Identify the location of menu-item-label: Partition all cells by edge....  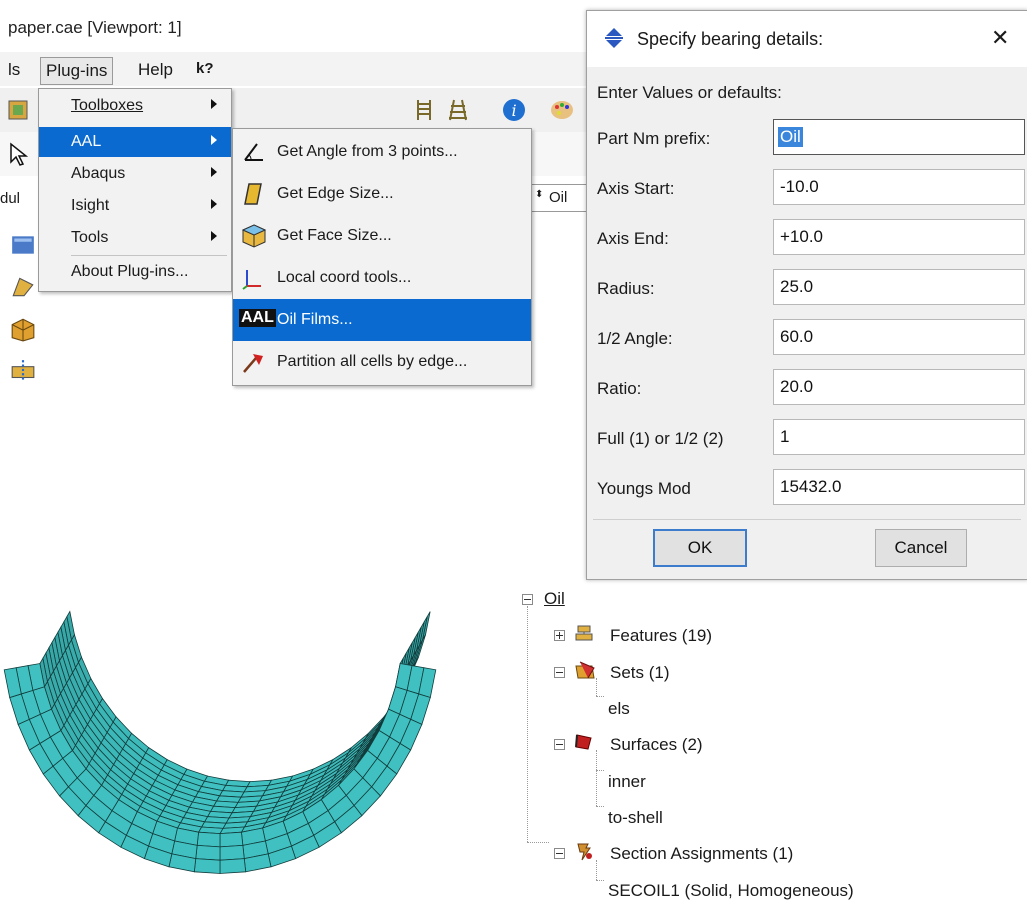
(372, 361).